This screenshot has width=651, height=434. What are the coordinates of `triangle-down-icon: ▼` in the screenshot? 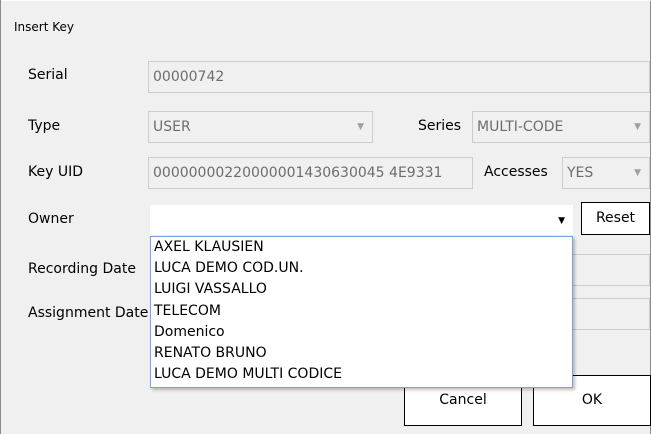 It's located at (561, 221).